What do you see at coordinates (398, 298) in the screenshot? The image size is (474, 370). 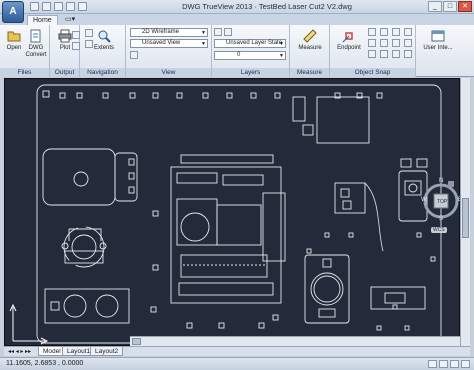 I see `switch-plate` at bounding box center [398, 298].